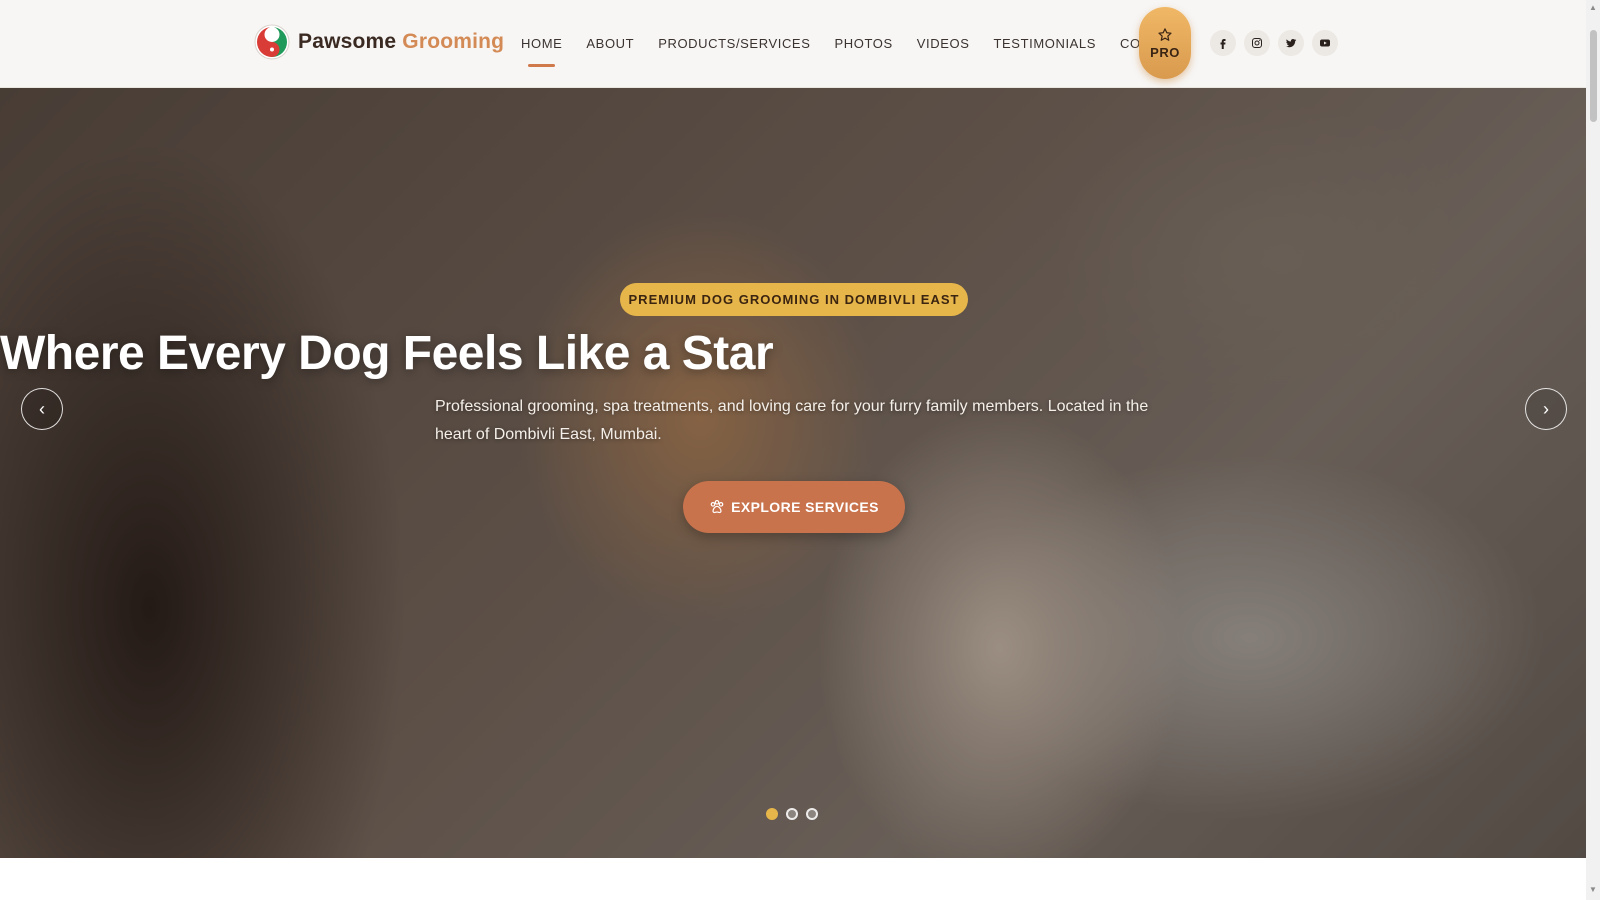 This screenshot has height=900, width=1600. I want to click on brand-name-part2: Grooming, so click(453, 41).